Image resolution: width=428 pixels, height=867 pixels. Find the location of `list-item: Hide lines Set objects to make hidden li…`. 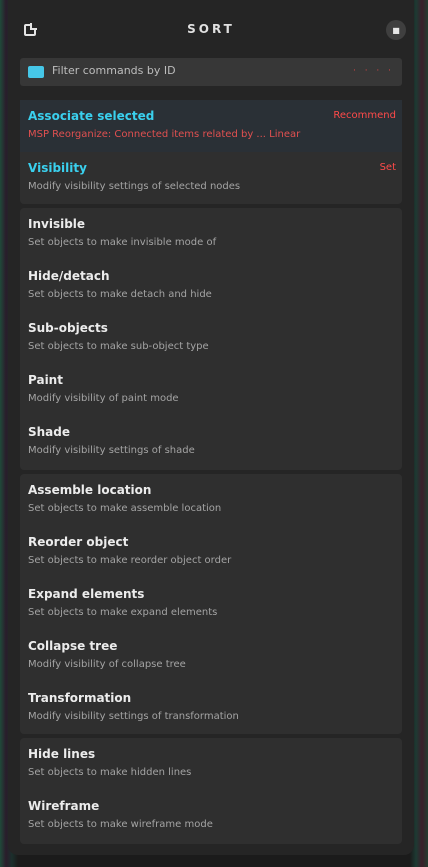

list-item: Hide lines Set objects to make hidden li… is located at coordinates (211, 764).